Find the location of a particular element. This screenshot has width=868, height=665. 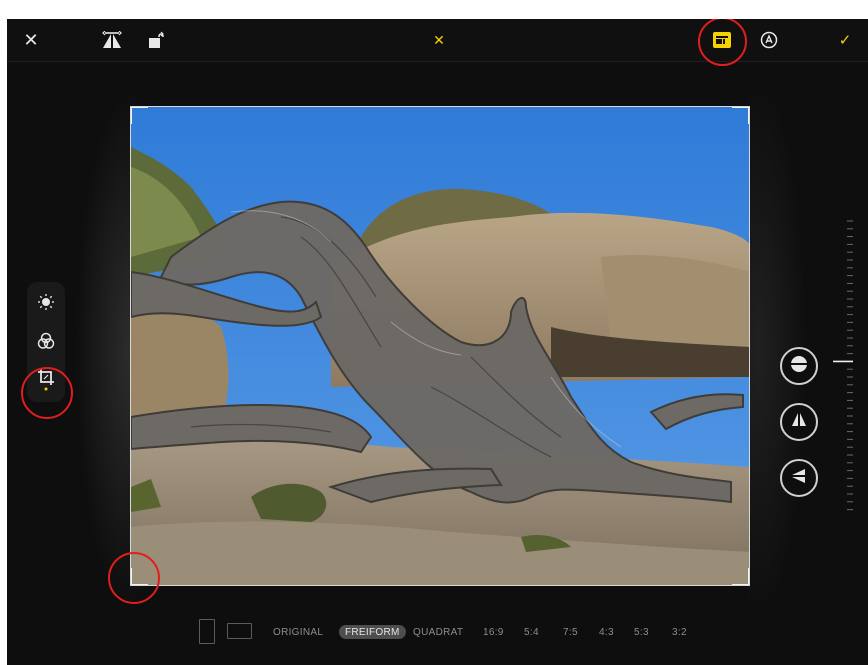

highlight-circle-crop is located at coordinates (47, 393).